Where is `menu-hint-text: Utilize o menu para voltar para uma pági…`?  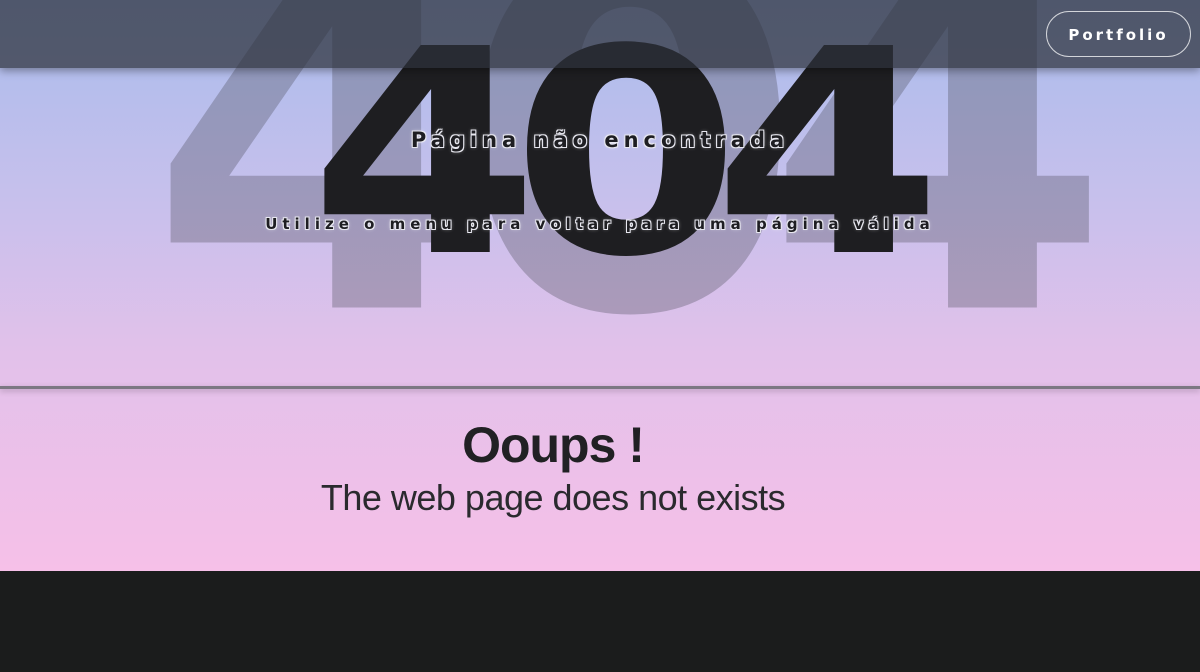 menu-hint-text: Utilize o menu para voltar para uma pági… is located at coordinates (600, 224).